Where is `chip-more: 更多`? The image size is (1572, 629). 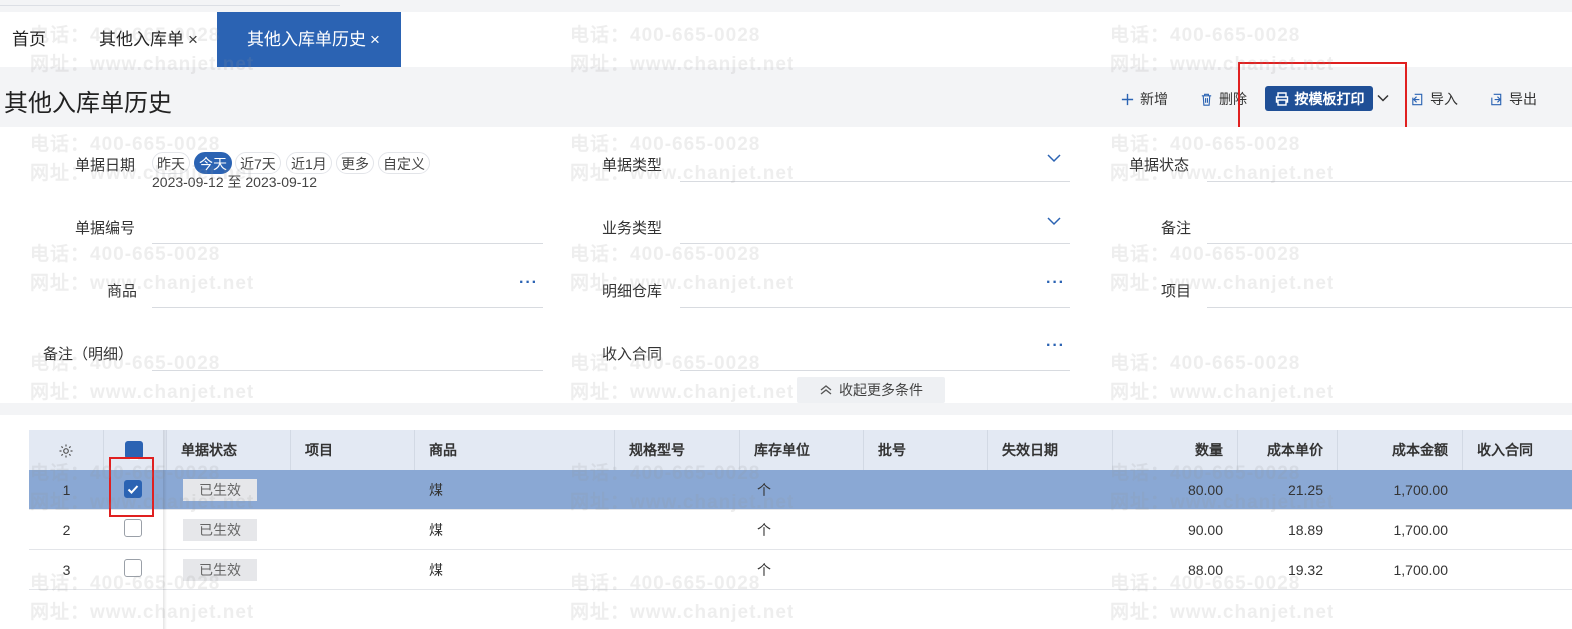
chip-more: 更多 is located at coordinates (355, 163).